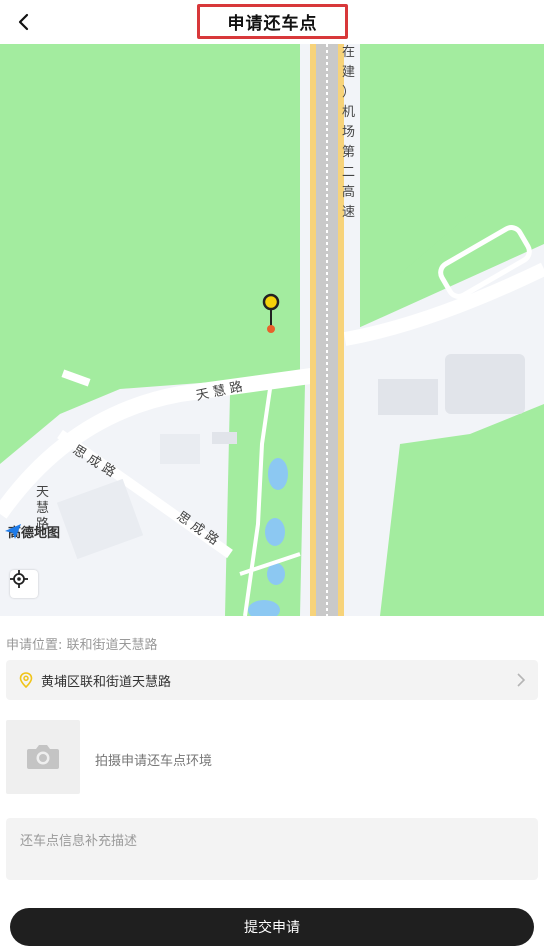  Describe the element at coordinates (42, 508) in the screenshot. I see `road-label-char: 慧` at that location.